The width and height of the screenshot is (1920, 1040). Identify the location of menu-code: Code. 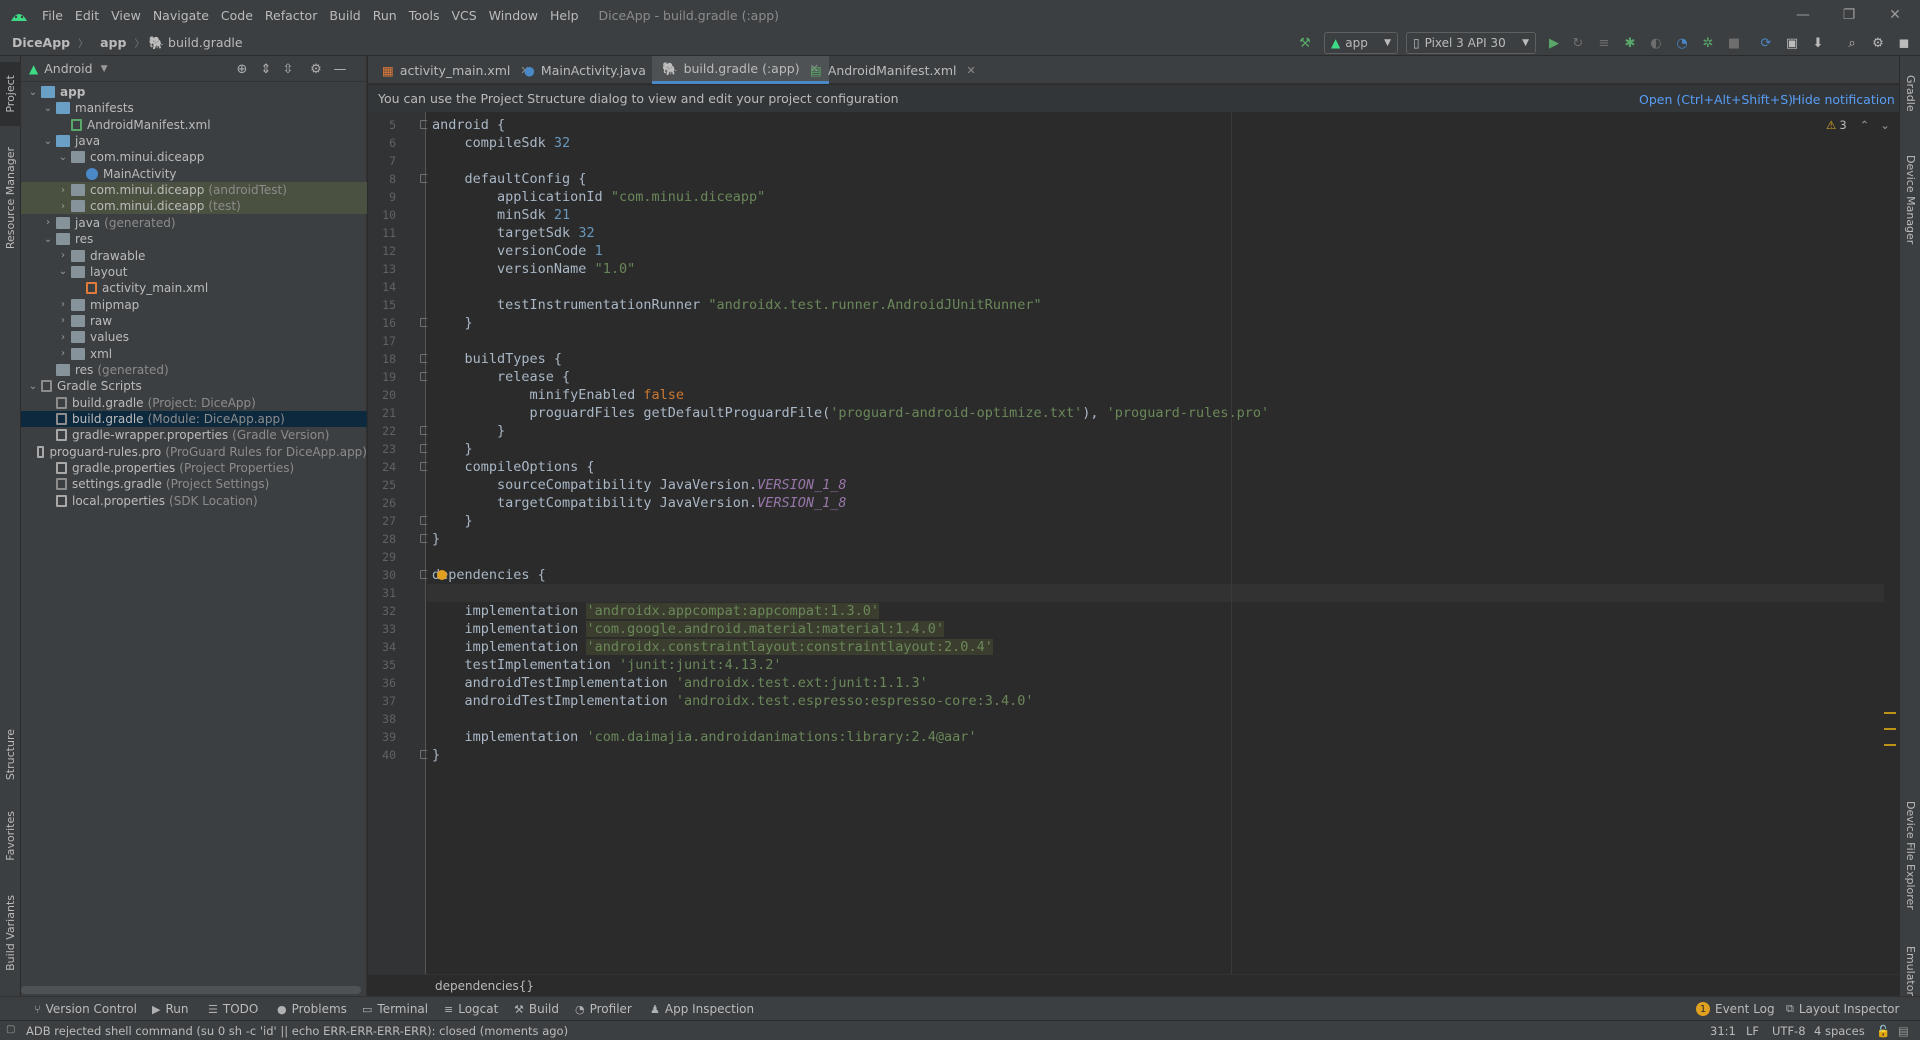
(237, 15).